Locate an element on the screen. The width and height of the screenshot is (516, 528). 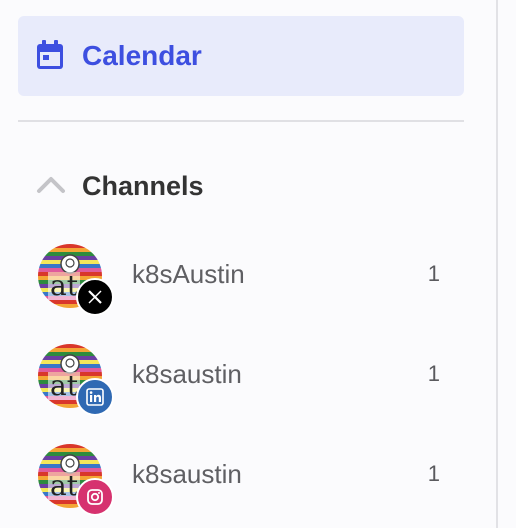
x-logo-icon is located at coordinates (95, 297).